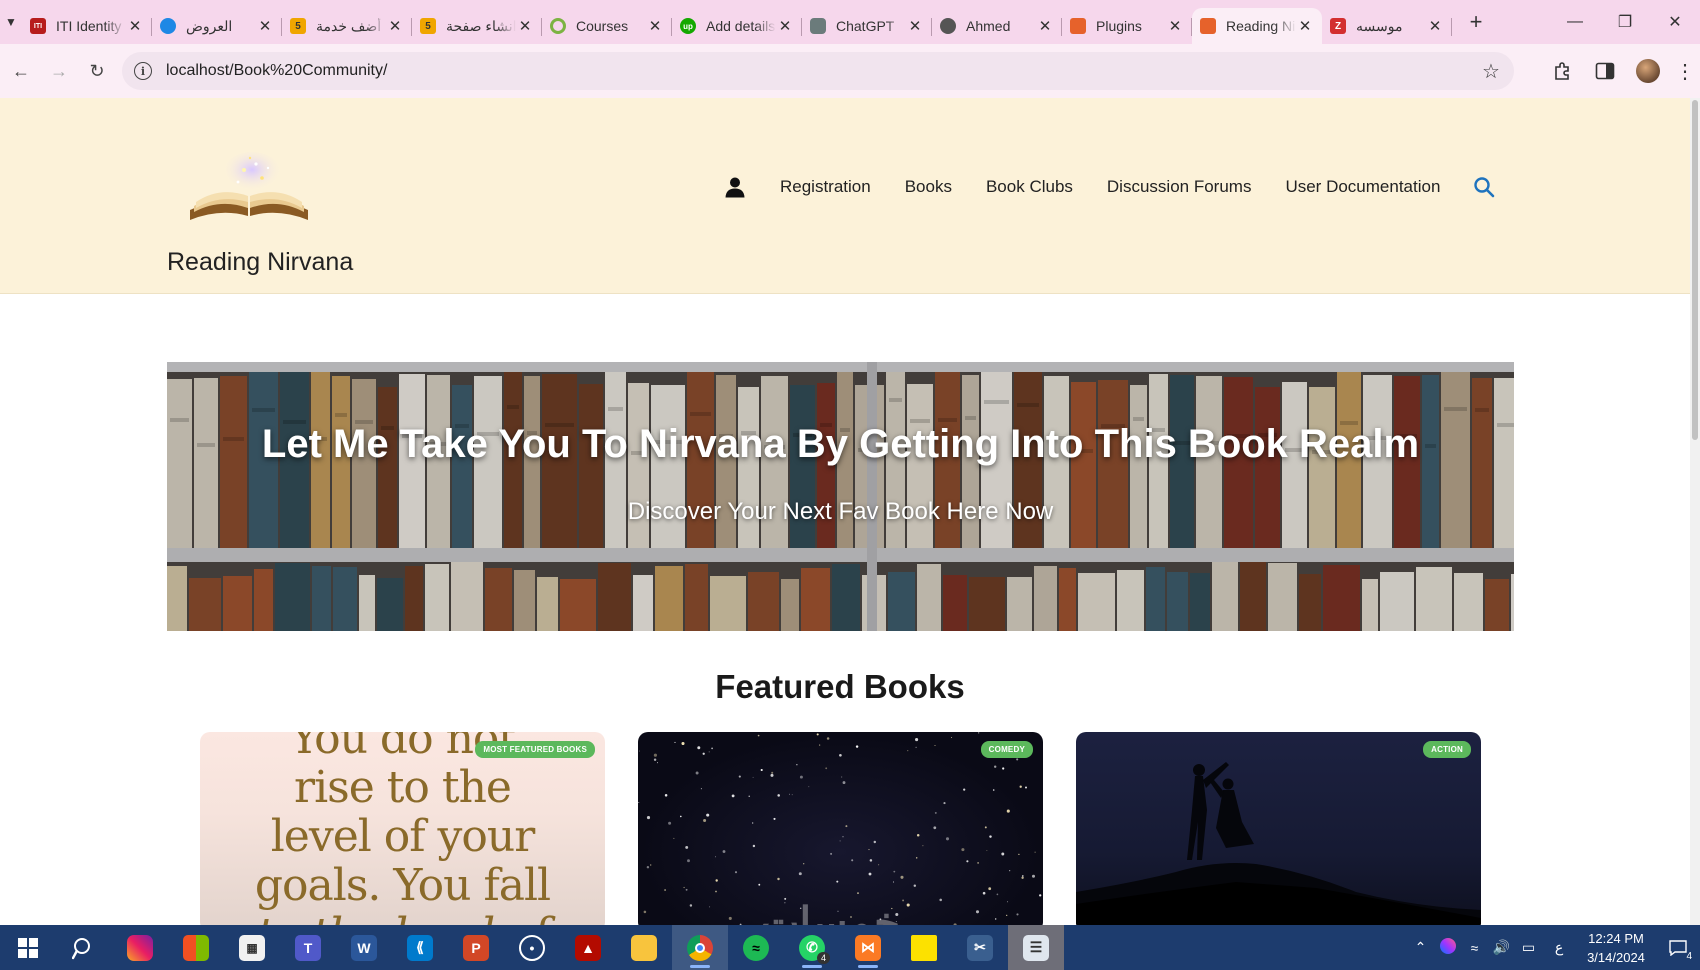 This screenshot has width=1700, height=970. I want to click on snipping-tool-icon: ✂, so click(980, 947).